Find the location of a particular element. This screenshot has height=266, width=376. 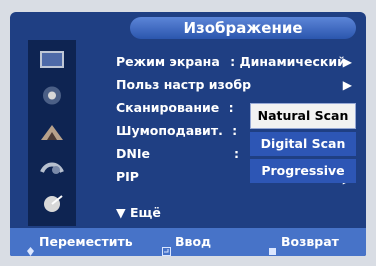

move-hint: Переместить is located at coordinates (79, 242).